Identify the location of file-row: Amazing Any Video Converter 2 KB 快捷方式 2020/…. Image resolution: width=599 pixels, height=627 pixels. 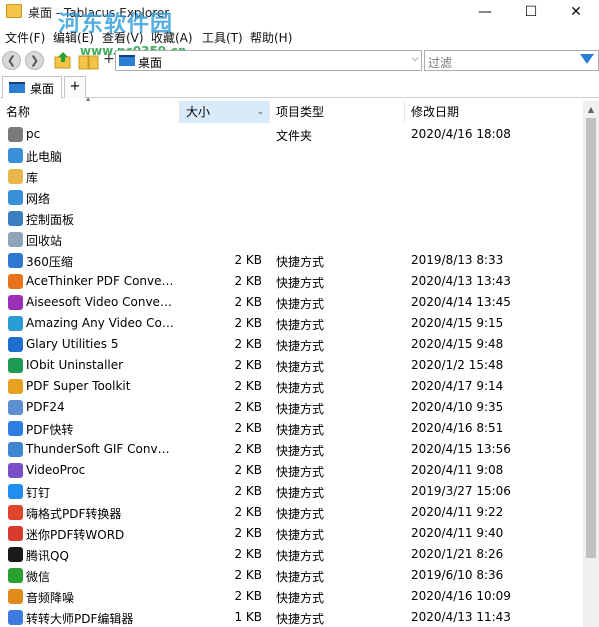
(291, 323).